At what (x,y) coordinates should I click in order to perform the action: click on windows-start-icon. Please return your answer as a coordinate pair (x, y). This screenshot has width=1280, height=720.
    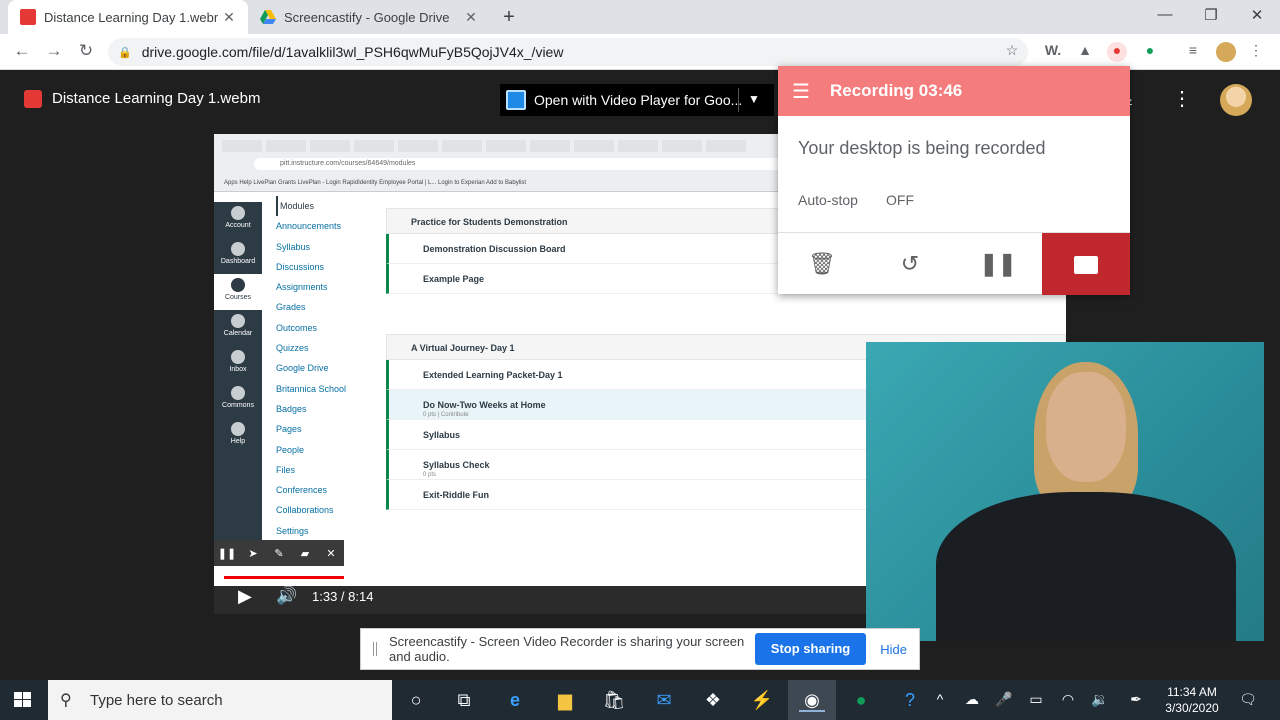
    Looking at the image, I should click on (23, 700).